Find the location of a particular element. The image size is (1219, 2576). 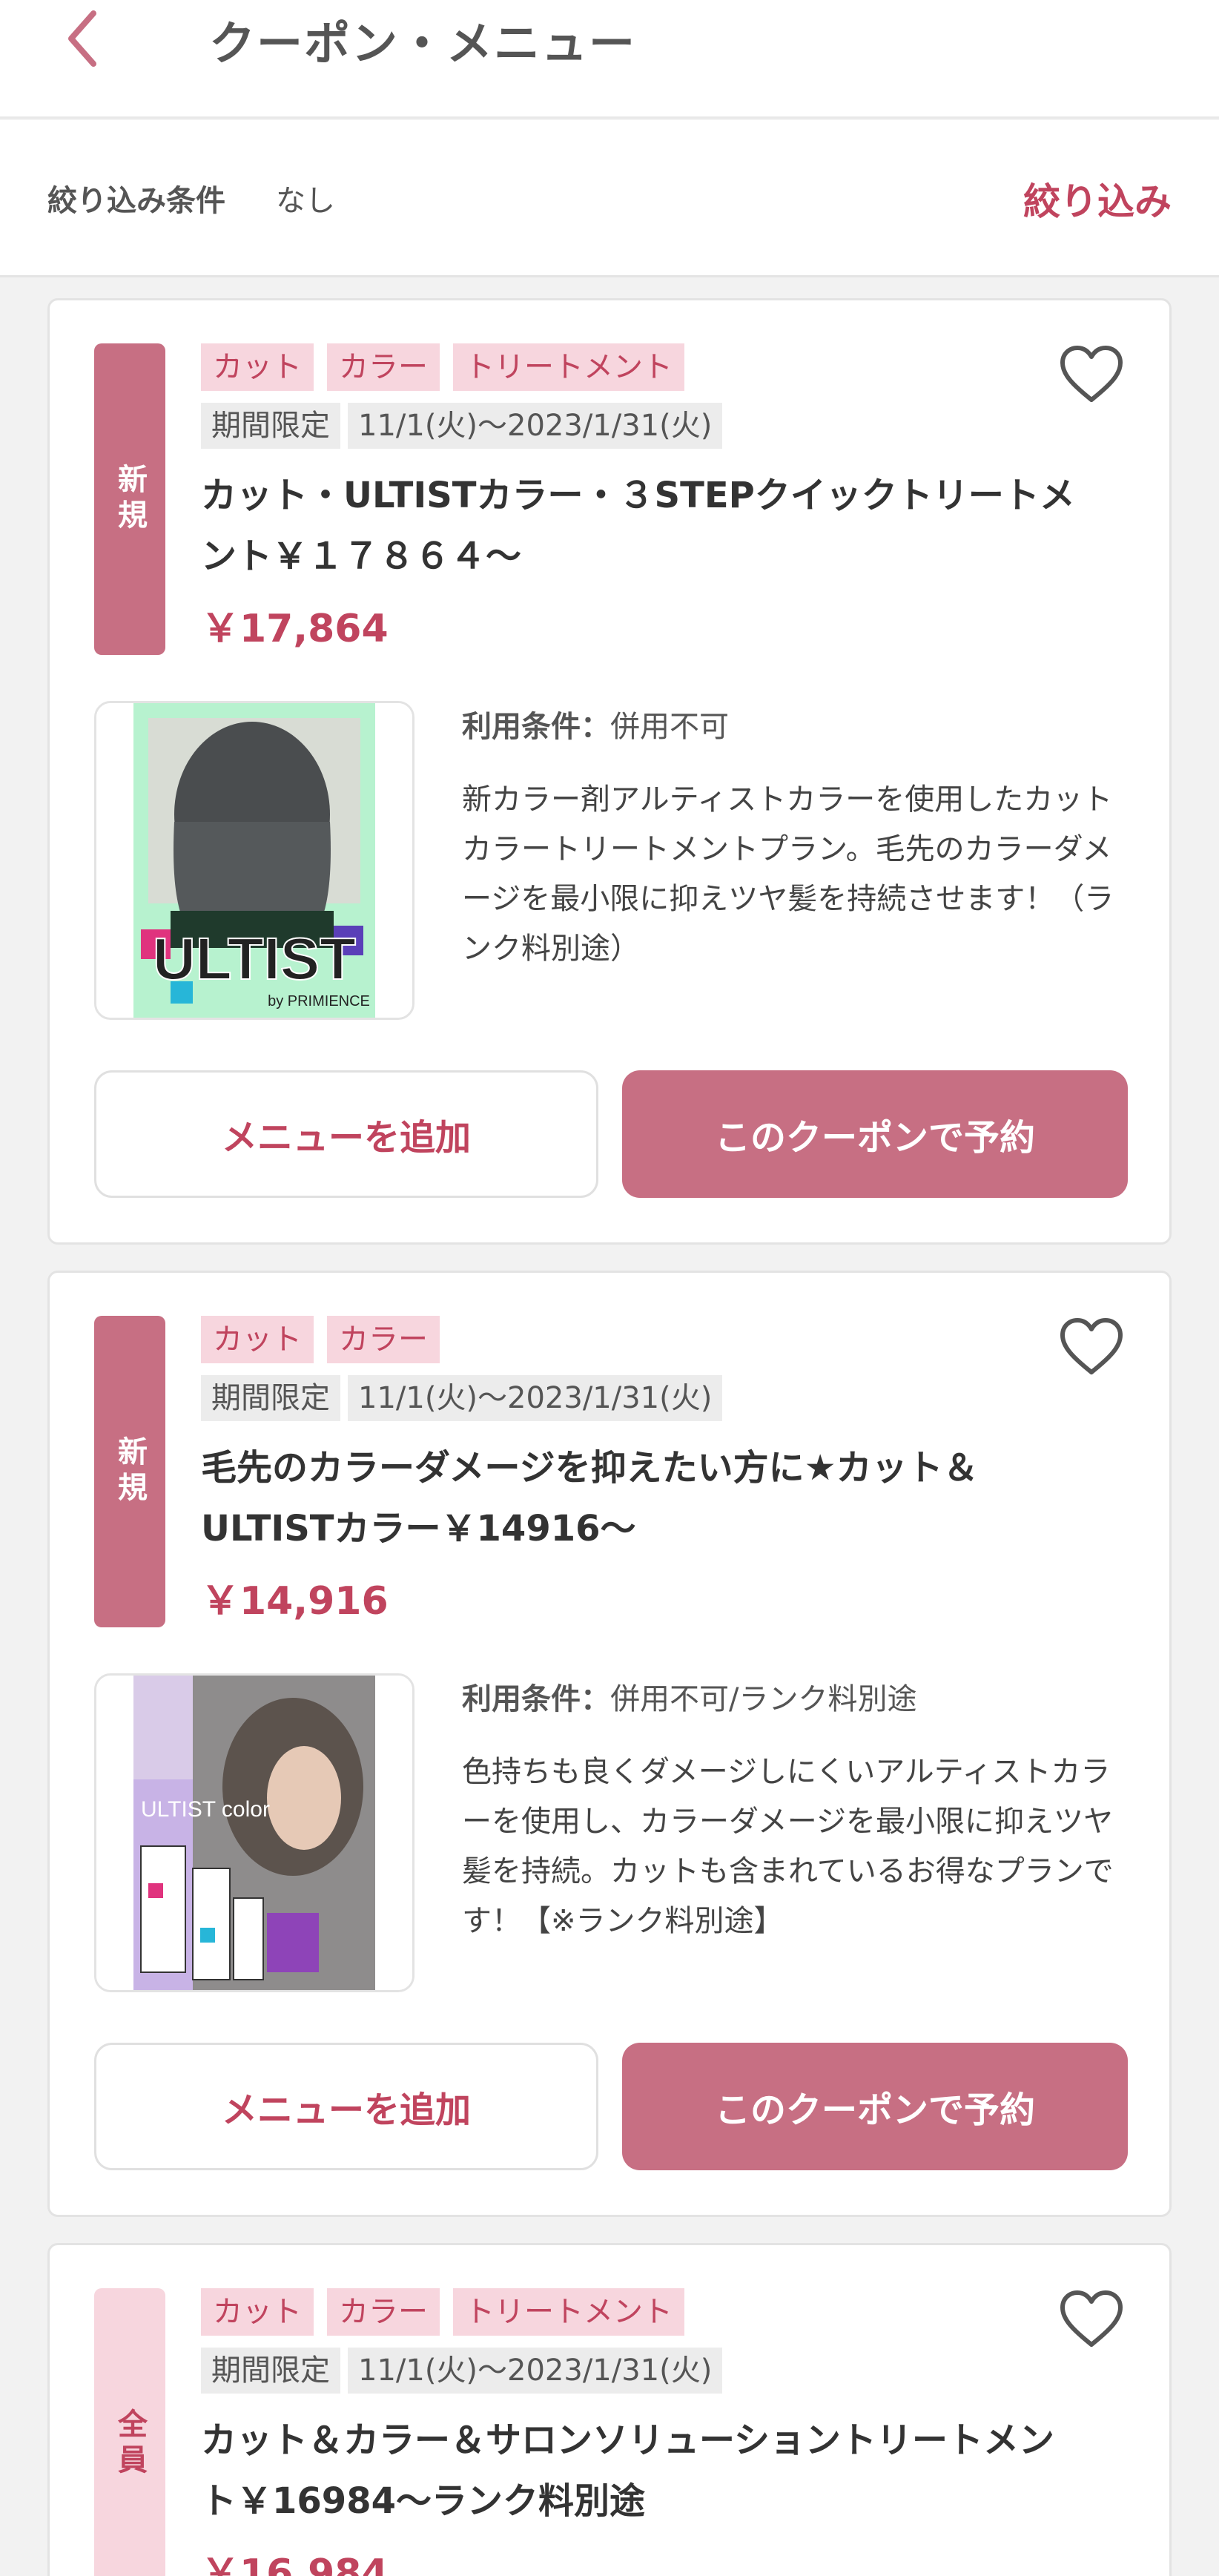

coupon-price: ￥17,864 is located at coordinates (295, 629).